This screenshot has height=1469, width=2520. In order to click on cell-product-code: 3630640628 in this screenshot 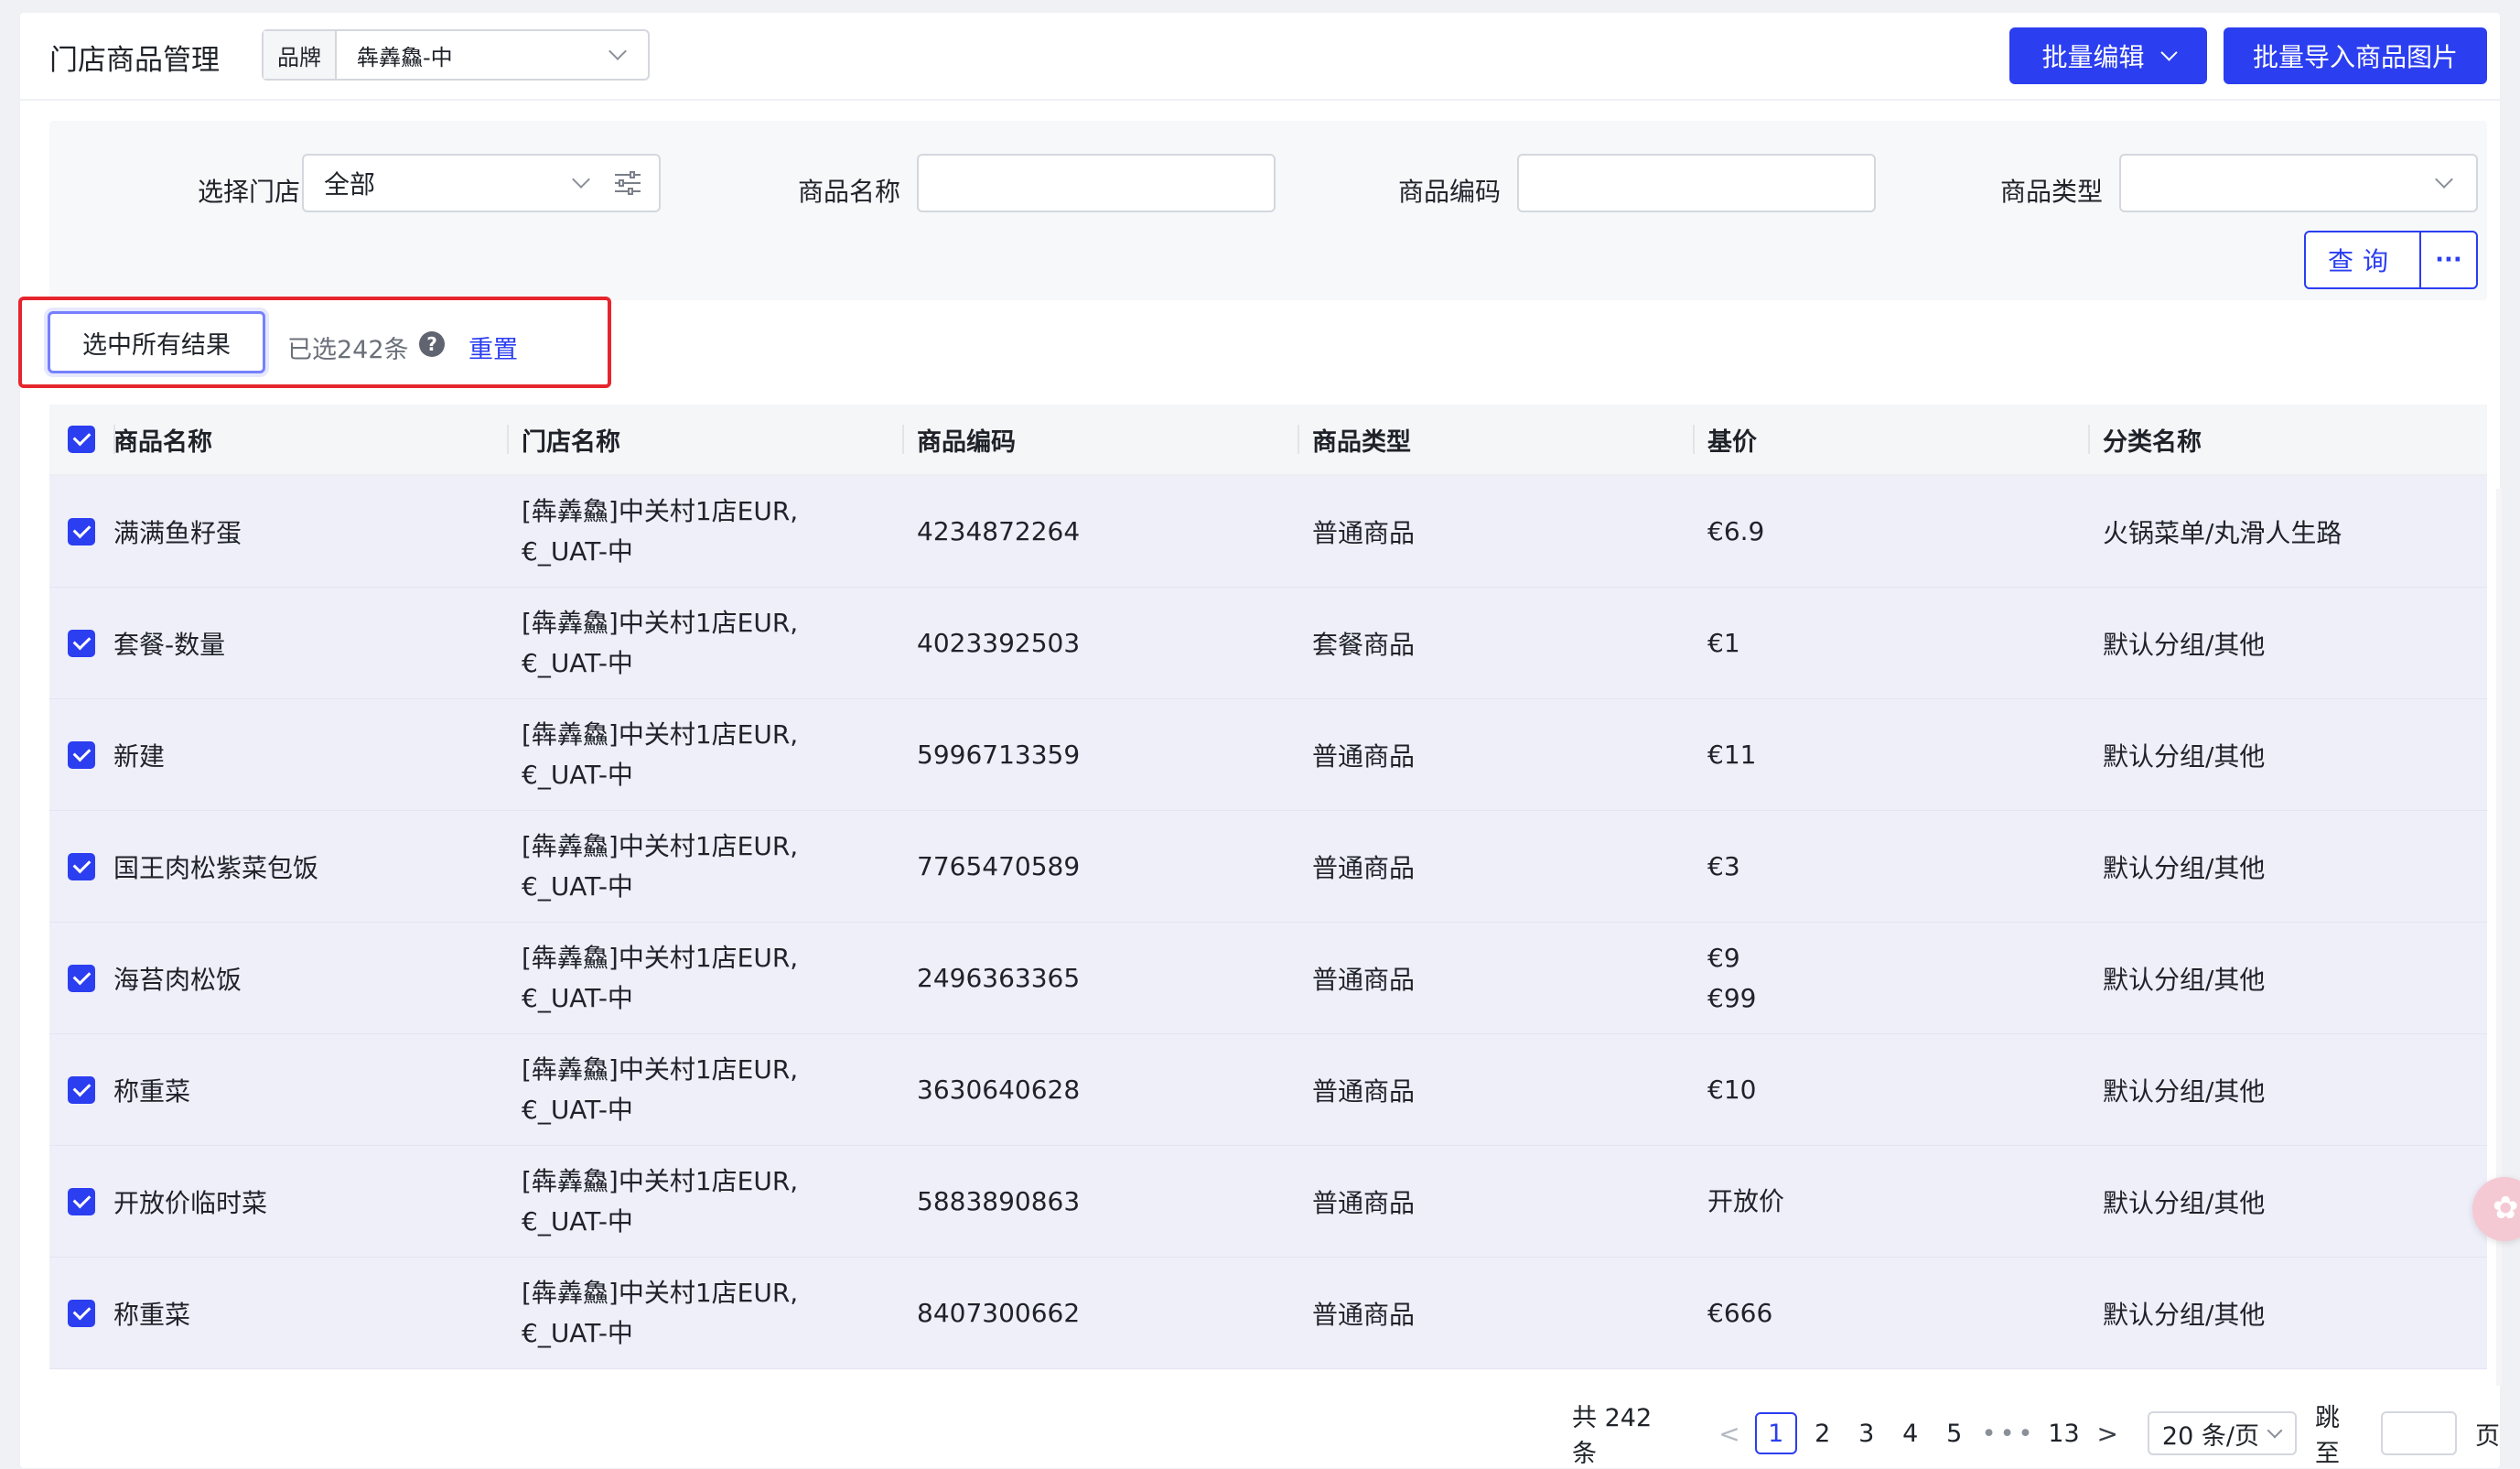, I will do `click(999, 1090)`.